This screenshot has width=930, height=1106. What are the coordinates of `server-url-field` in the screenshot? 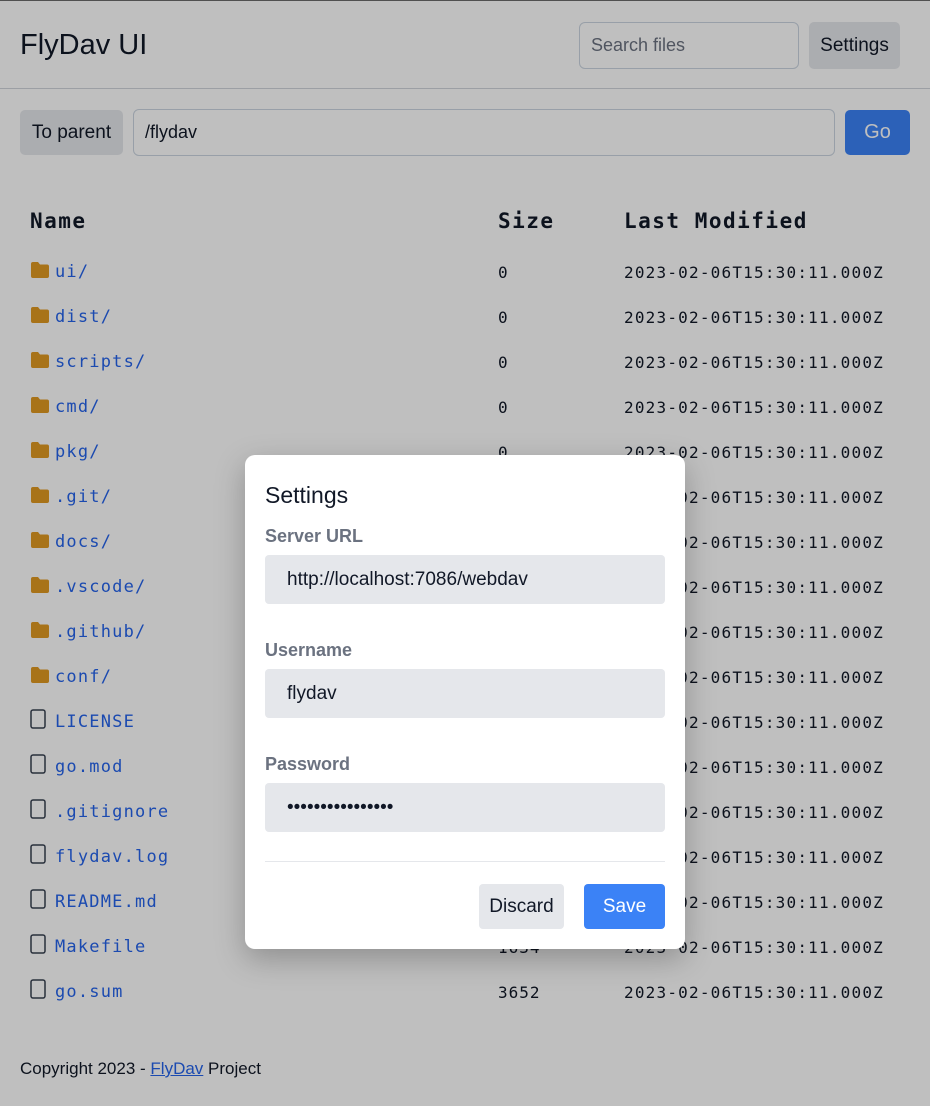 It's located at (465, 579).